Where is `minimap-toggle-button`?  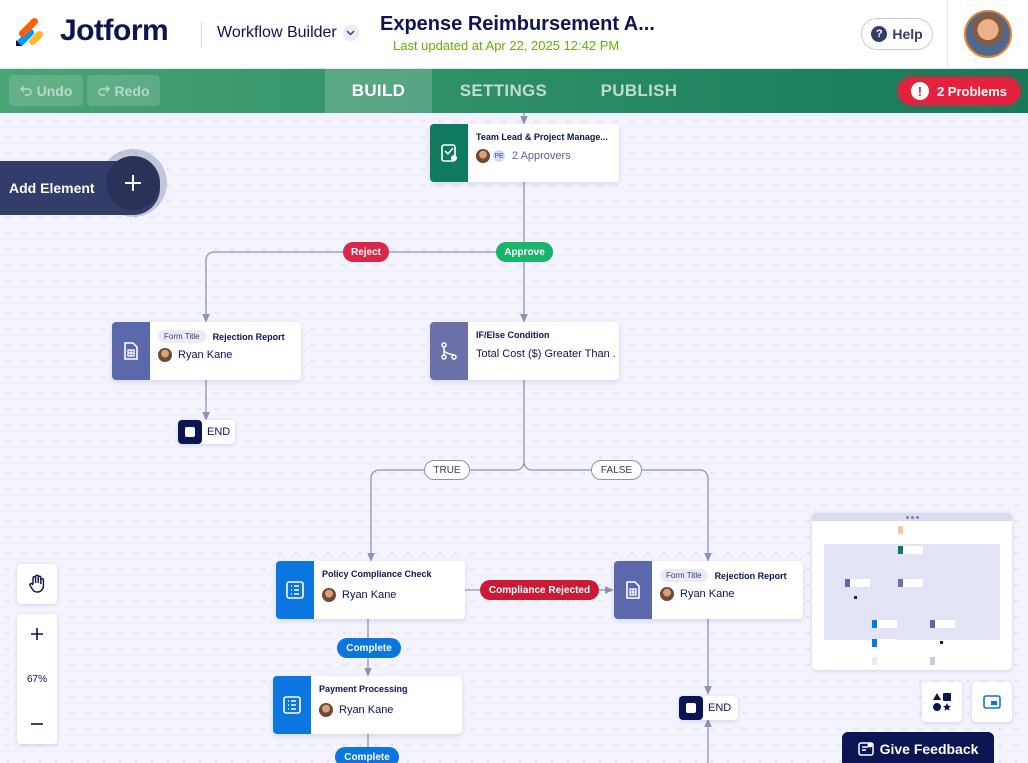
minimap-toggle-button is located at coordinates (992, 702).